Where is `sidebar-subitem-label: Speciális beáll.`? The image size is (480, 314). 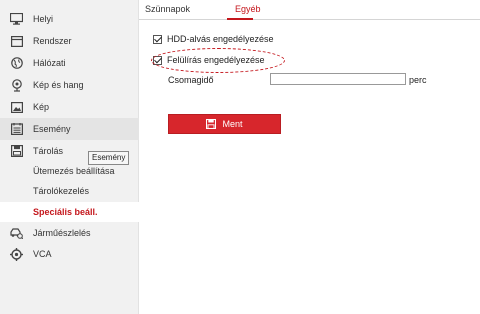 sidebar-subitem-label: Speciális beáll. is located at coordinates (65, 212).